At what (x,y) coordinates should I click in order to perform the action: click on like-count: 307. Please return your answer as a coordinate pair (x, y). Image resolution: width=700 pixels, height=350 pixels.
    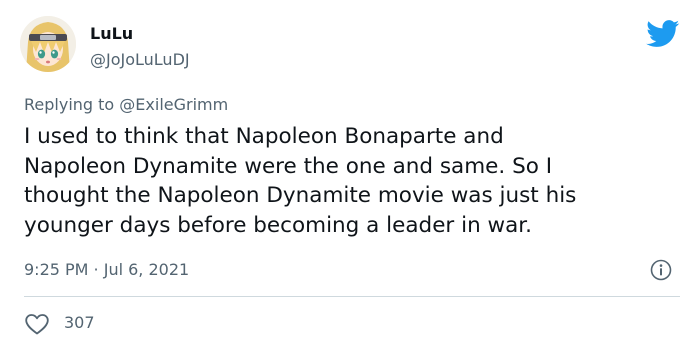
    Looking at the image, I should click on (79, 322).